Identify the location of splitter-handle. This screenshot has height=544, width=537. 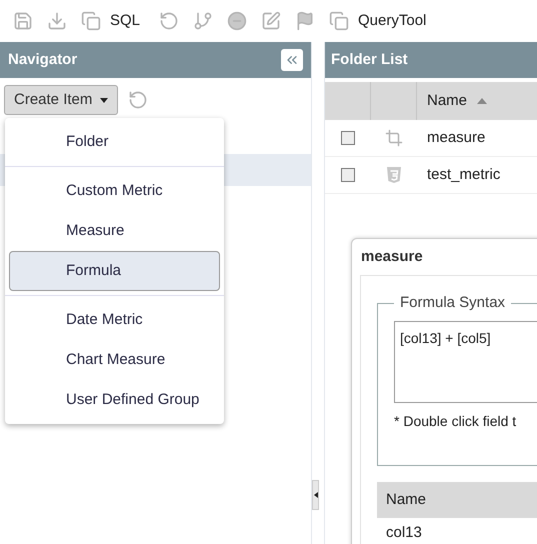
(315, 495).